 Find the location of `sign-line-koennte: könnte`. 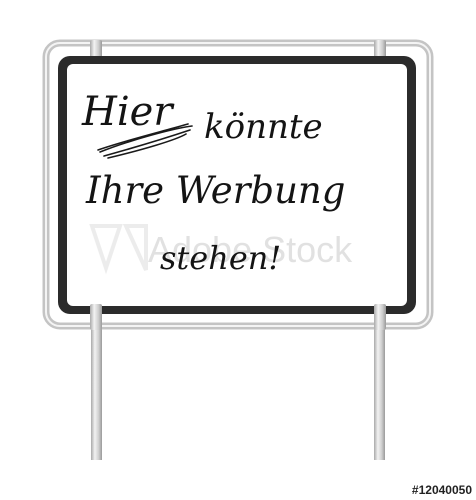

sign-line-koennte: könnte is located at coordinates (263, 127).